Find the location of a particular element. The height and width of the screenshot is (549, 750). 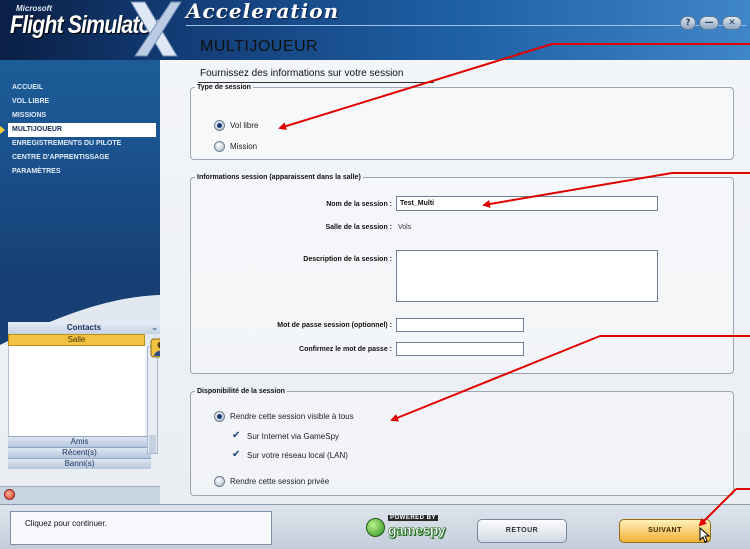

sidebar-item-parametres: PARAMÈTRES is located at coordinates (84, 172).